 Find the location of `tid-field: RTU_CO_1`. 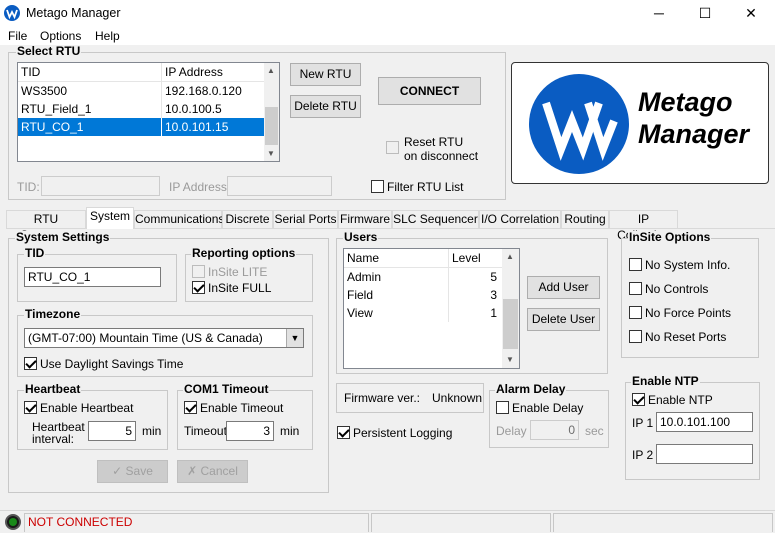

tid-field: RTU_CO_1 is located at coordinates (92, 277).